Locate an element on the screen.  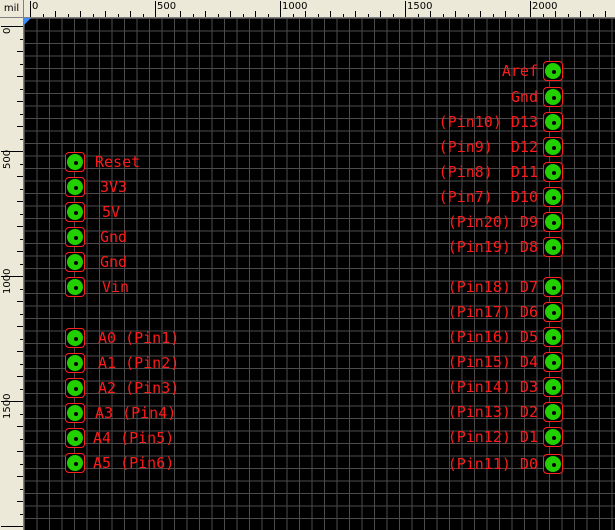
left-pin-label: A1 (Pin2) is located at coordinates (139, 363).